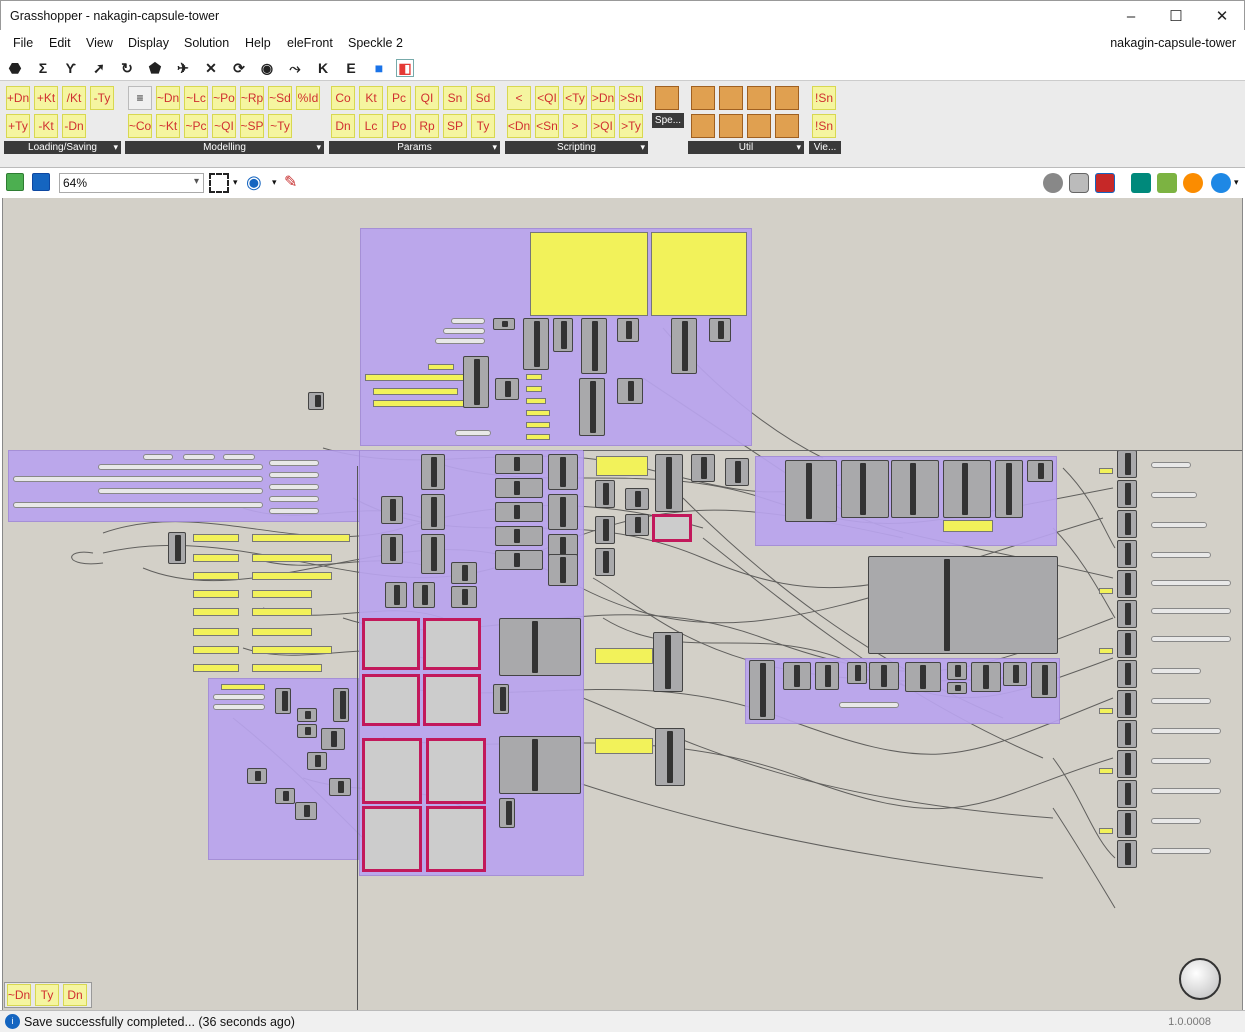  I want to click on intersect-tab-icon: ✕, so click(211, 68).